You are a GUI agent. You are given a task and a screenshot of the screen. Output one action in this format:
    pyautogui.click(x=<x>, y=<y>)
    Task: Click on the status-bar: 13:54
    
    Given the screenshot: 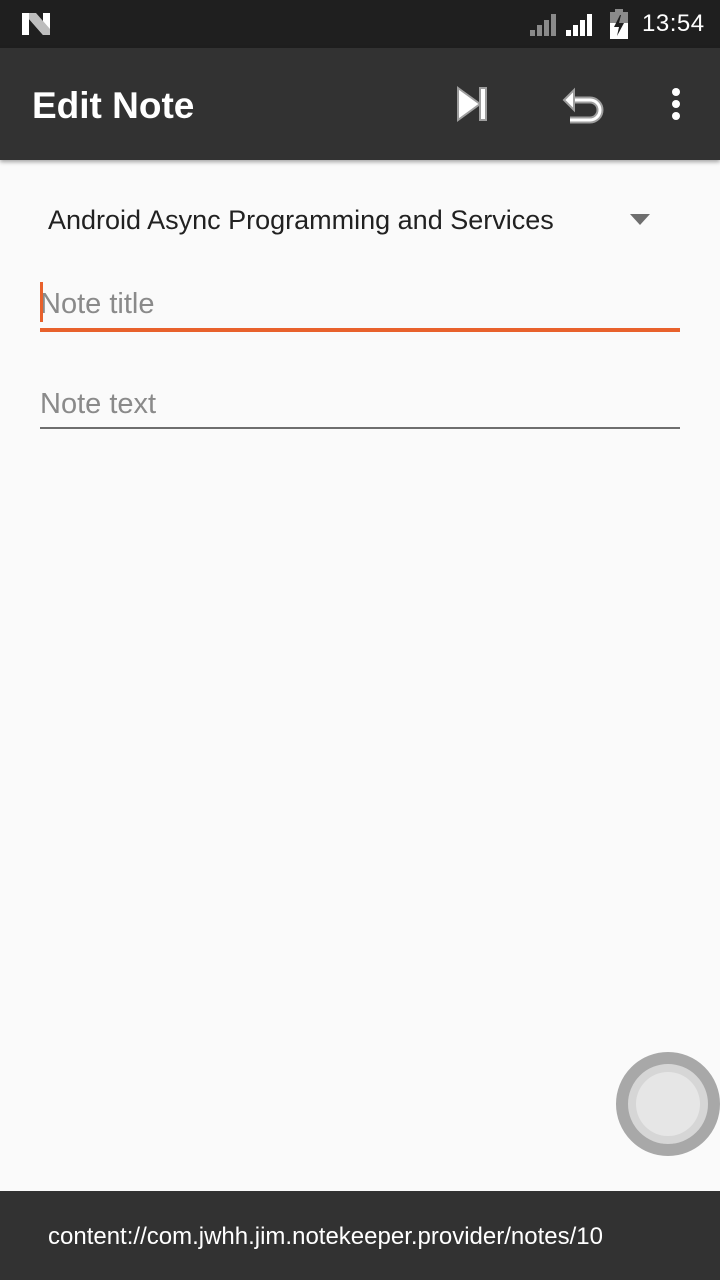 What is the action you would take?
    pyautogui.click(x=360, y=24)
    